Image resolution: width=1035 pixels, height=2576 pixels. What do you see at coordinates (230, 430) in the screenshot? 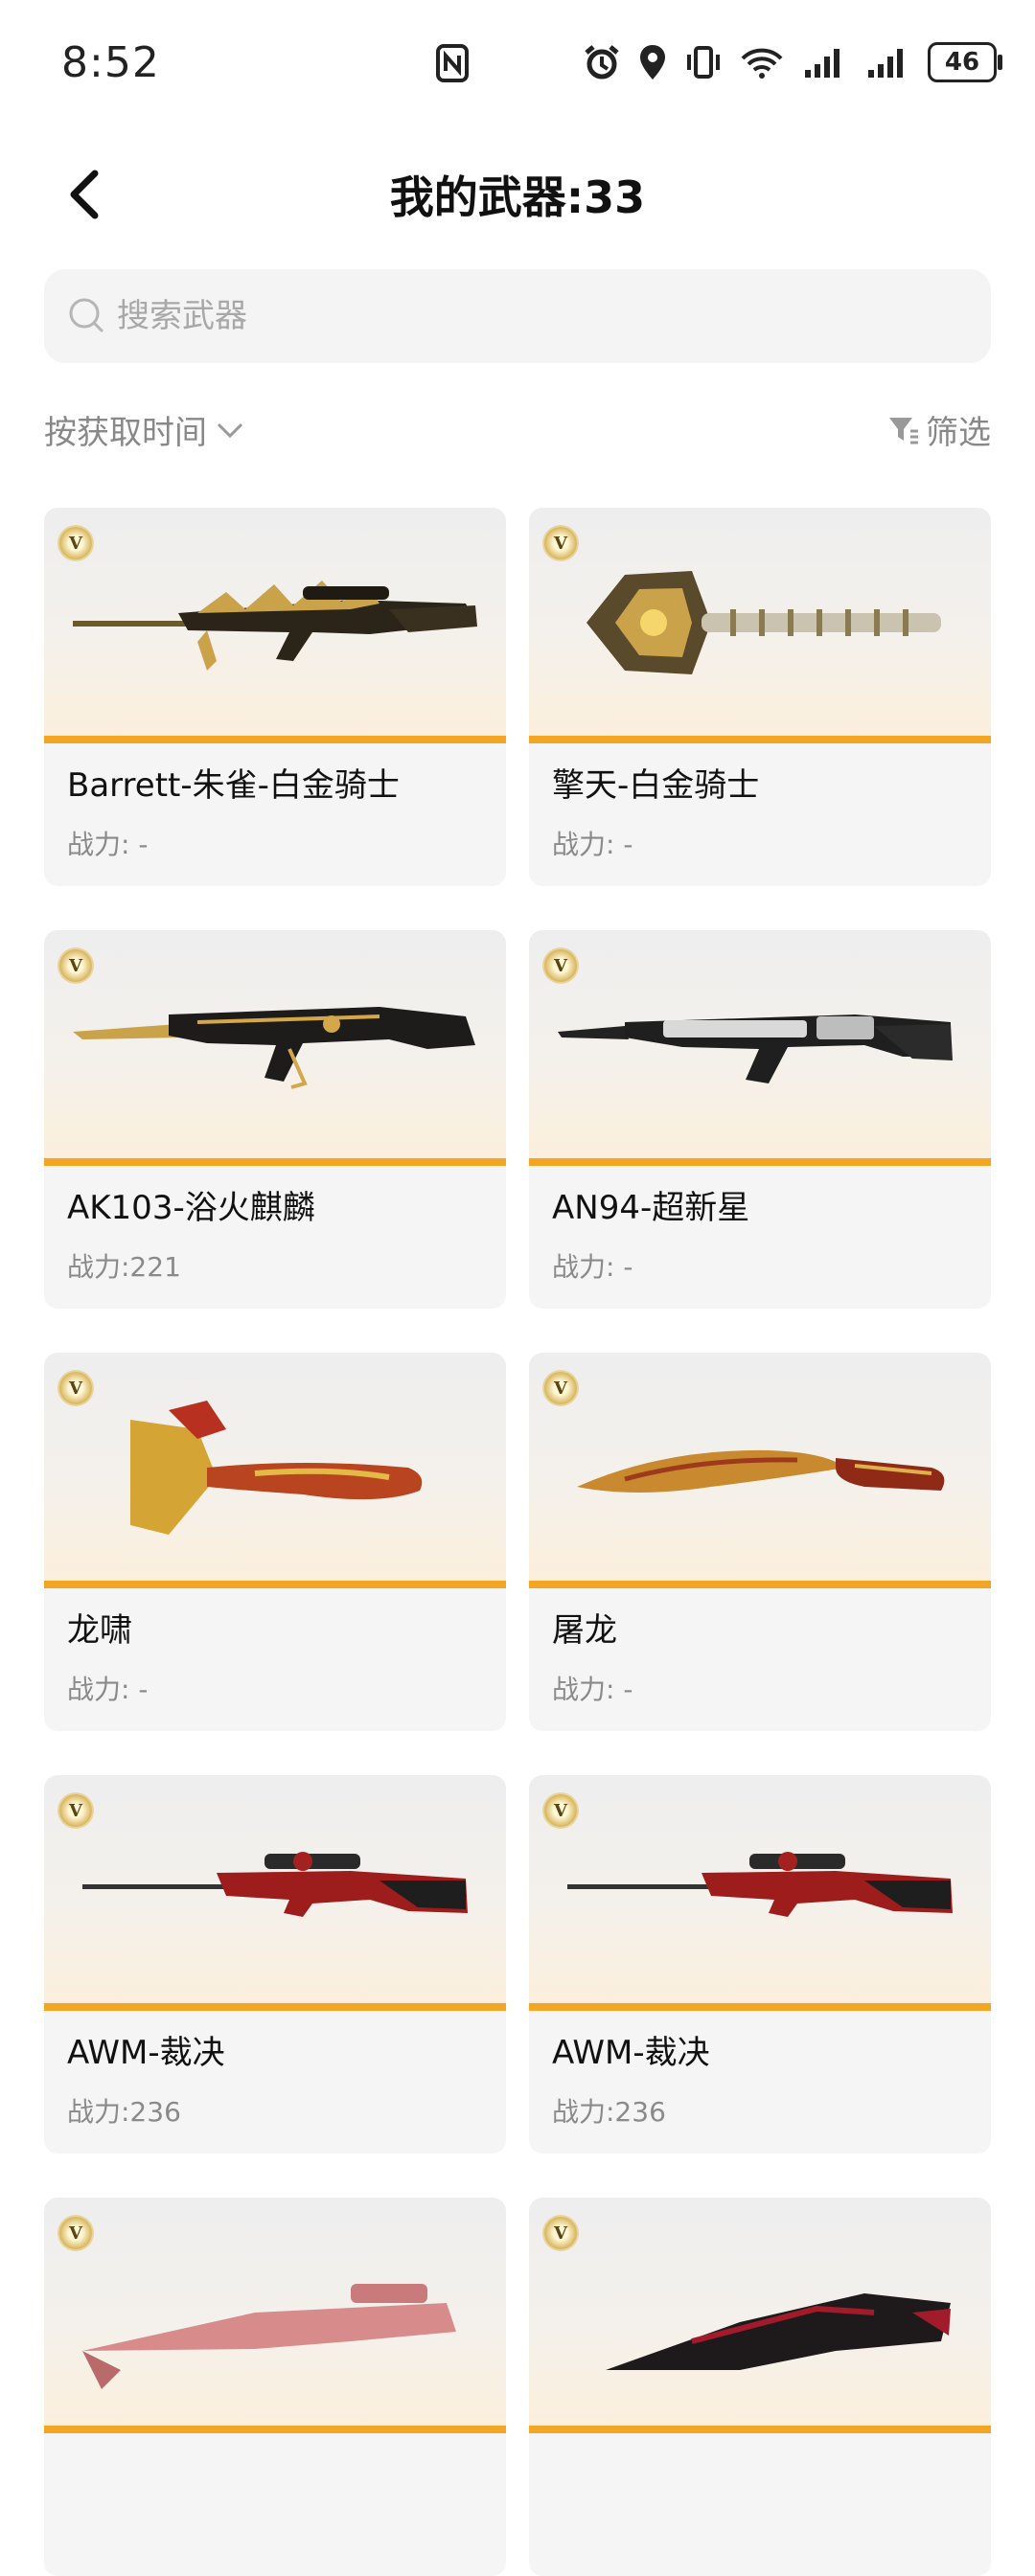
I see `chevron-down-icon` at bounding box center [230, 430].